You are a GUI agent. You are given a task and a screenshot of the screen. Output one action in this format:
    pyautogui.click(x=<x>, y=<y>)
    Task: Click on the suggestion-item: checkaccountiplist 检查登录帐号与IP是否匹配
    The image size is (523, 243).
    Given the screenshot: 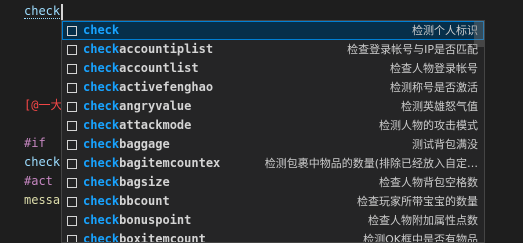 What is the action you would take?
    pyautogui.click(x=273, y=49)
    